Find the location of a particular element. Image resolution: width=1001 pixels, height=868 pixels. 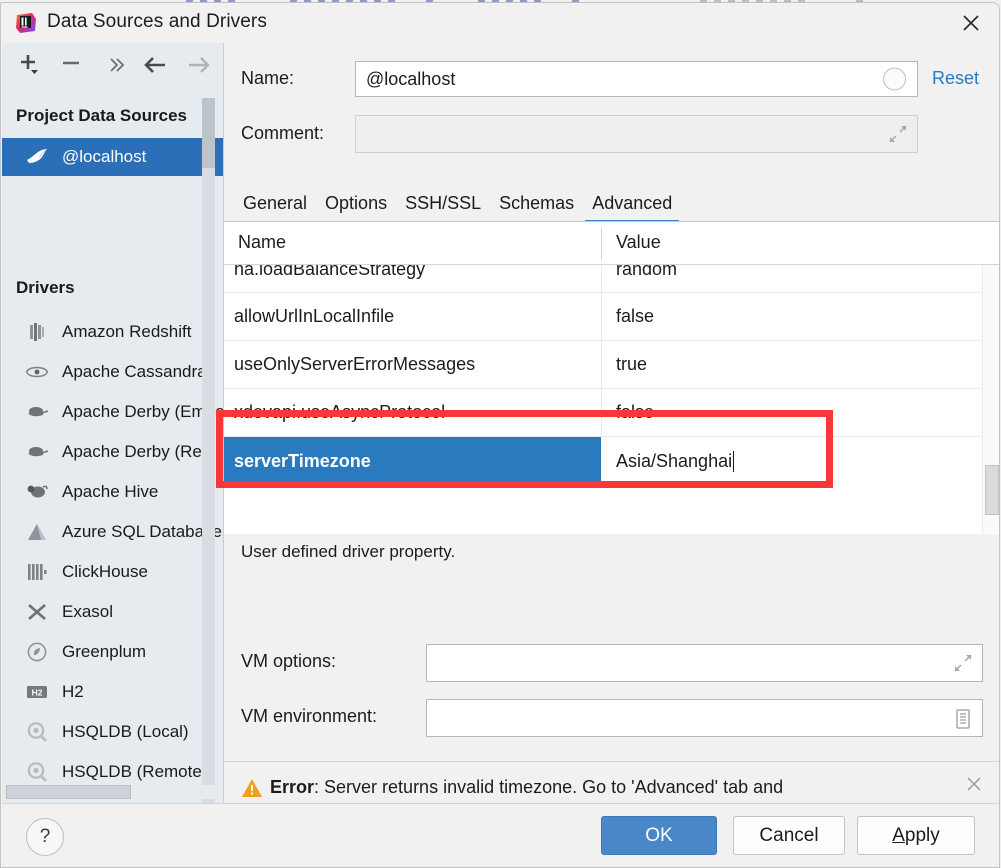

table-row: useOnlyServerErrorMessages true is located at coordinates (602, 365).